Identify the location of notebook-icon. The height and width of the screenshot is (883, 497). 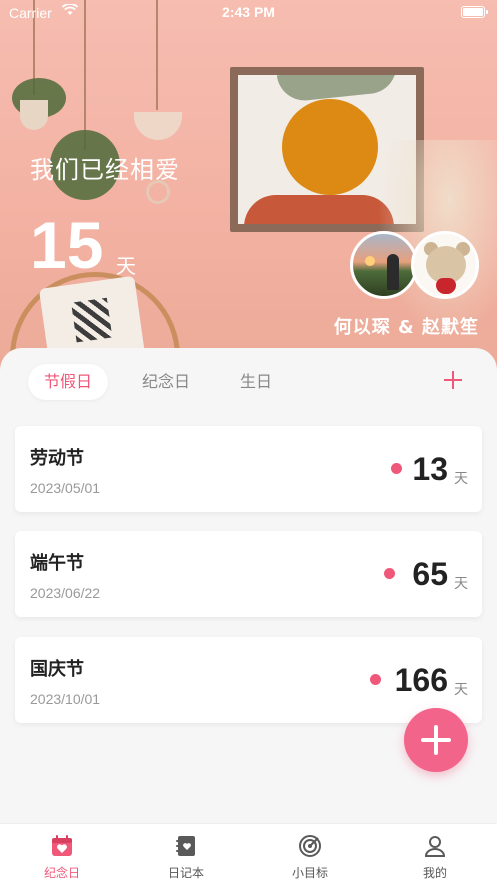
(185, 846).